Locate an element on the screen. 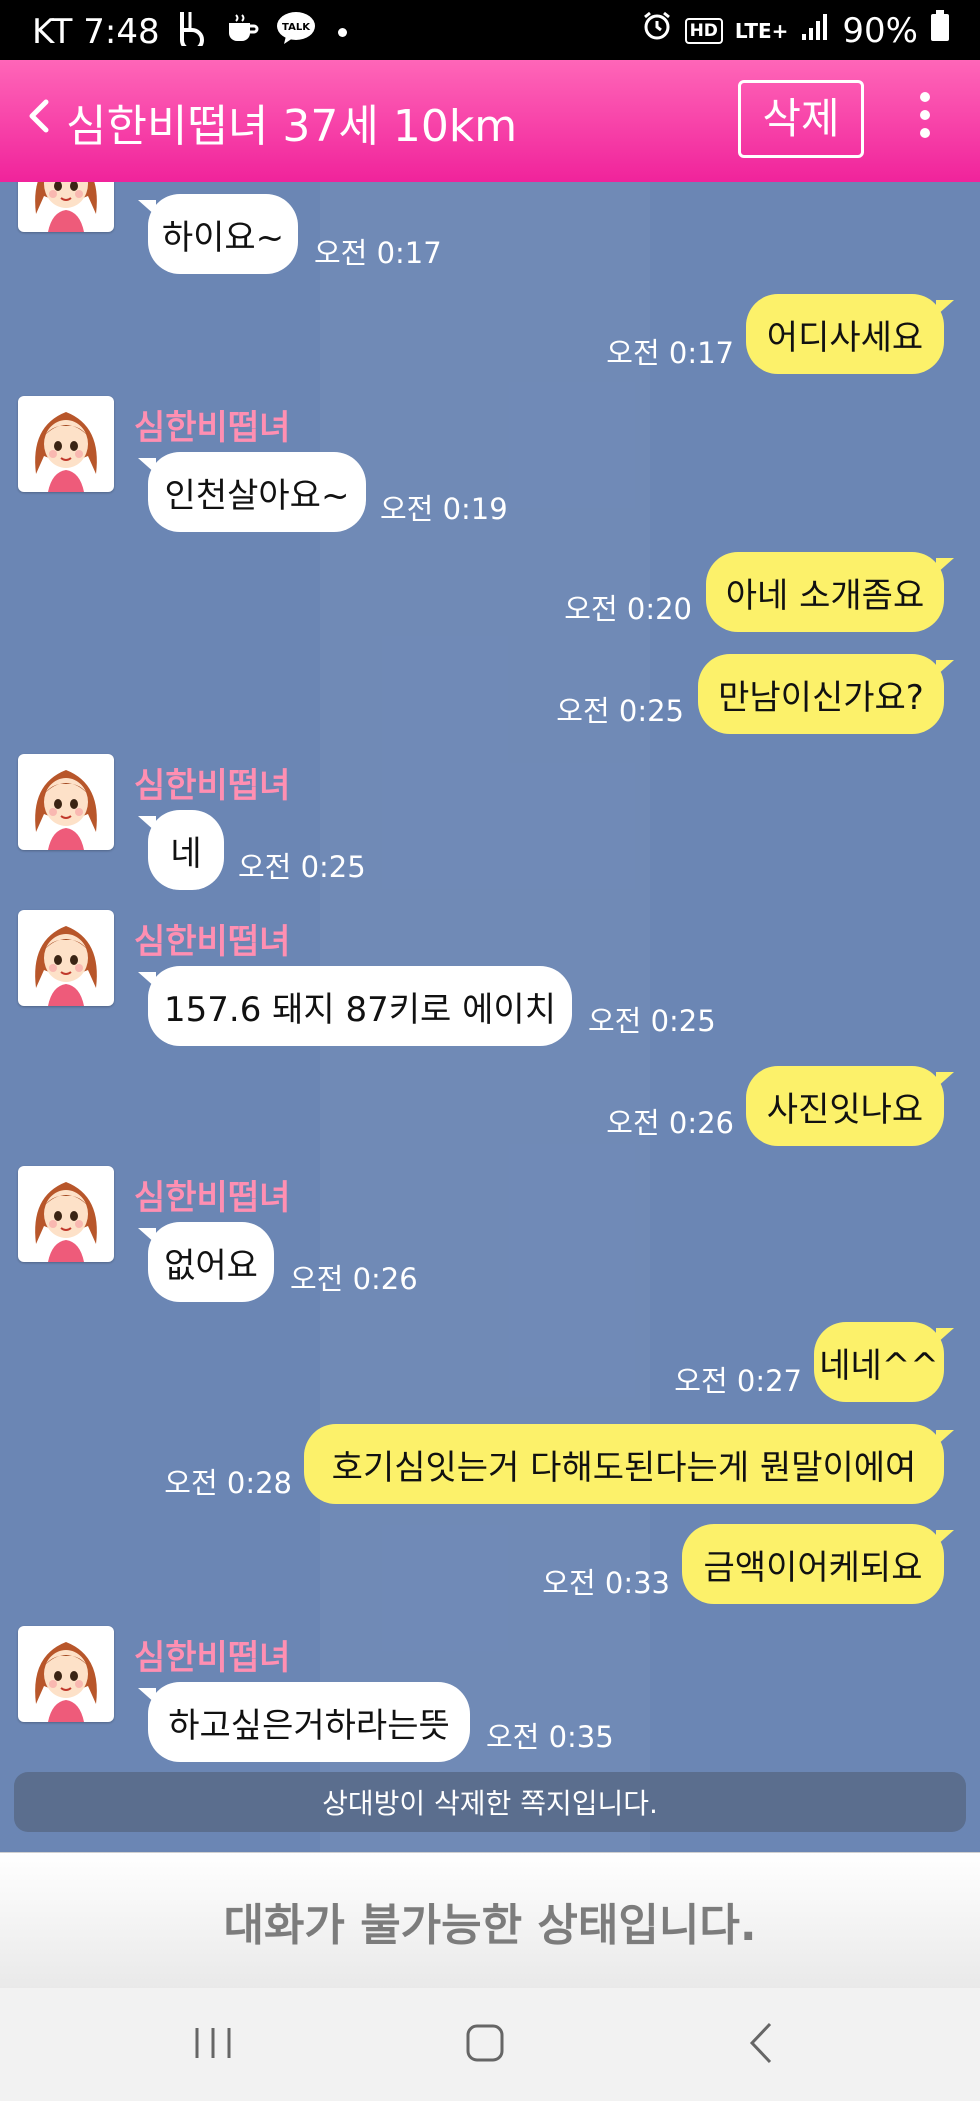 Image resolution: width=980 pixels, height=2101 pixels. message-time: 오전 0:33 is located at coordinates (606, 1583).